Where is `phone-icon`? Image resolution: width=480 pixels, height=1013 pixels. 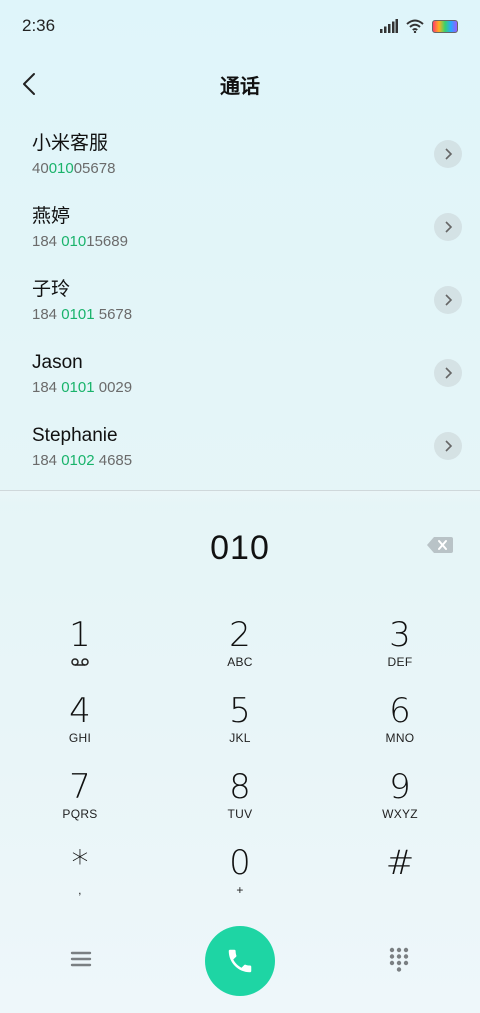 phone-icon is located at coordinates (240, 961).